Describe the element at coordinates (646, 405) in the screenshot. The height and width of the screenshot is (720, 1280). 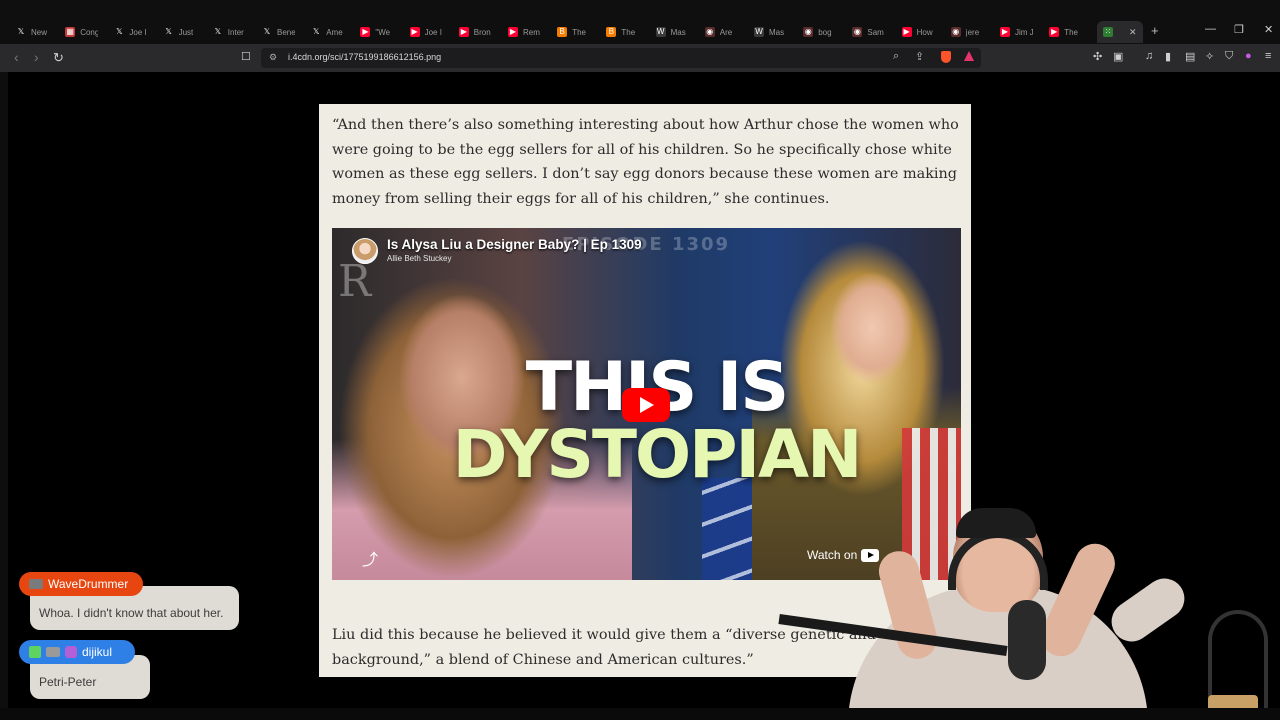
I see `play-button` at that location.